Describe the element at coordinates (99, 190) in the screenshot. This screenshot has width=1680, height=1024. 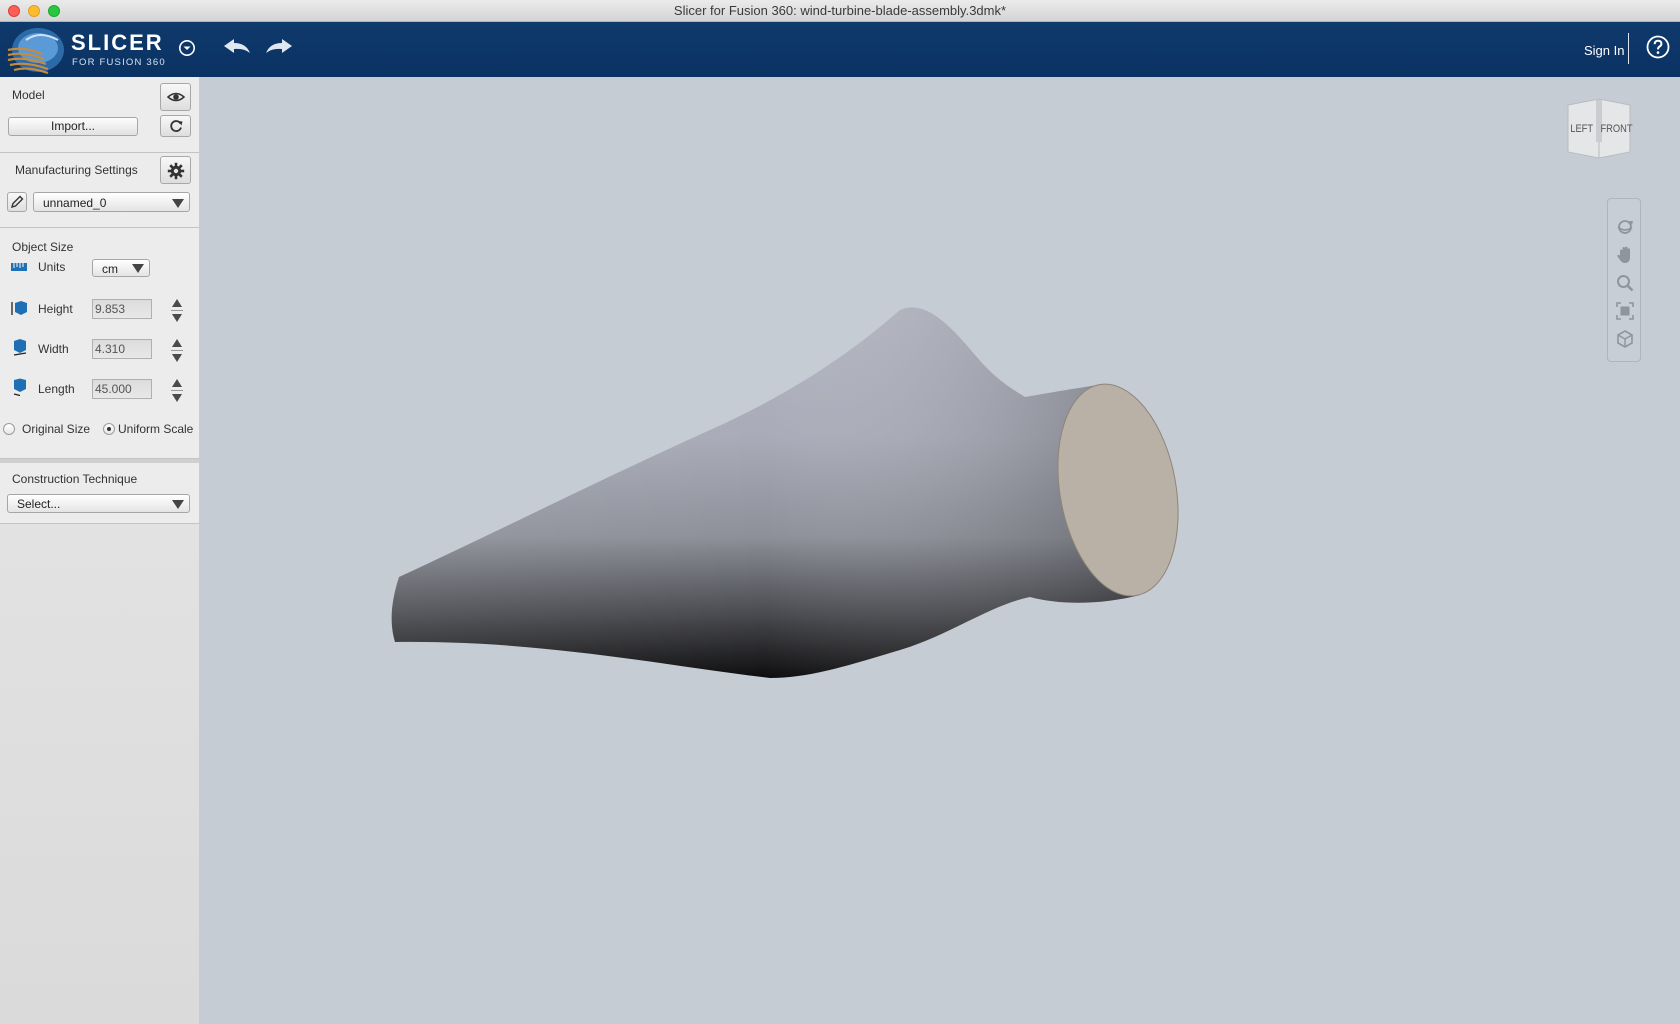
I see `manufacturing-section: Manufacturing Settings unnamed_0` at that location.